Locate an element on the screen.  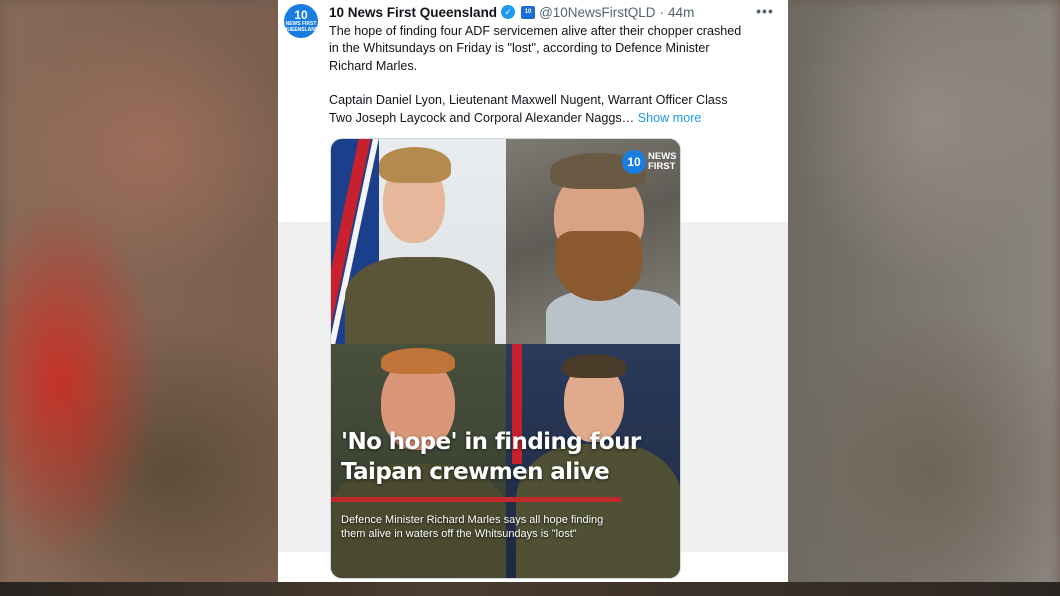
headline-divider is located at coordinates (476, 499).